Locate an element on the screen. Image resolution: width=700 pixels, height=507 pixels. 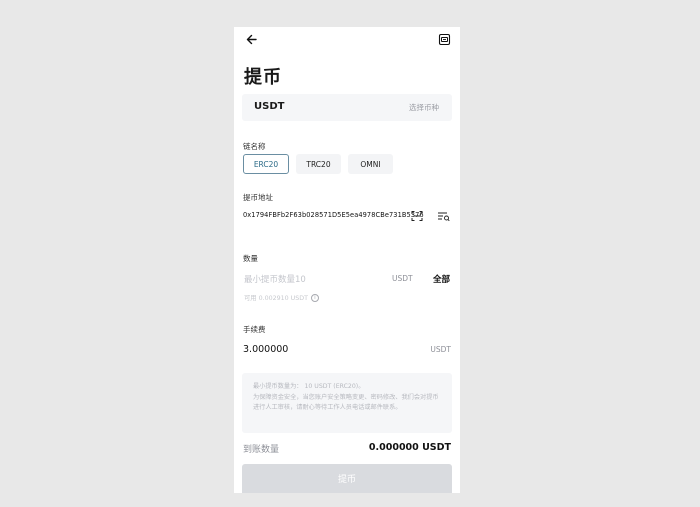
record-list-icon is located at coordinates (444, 39).